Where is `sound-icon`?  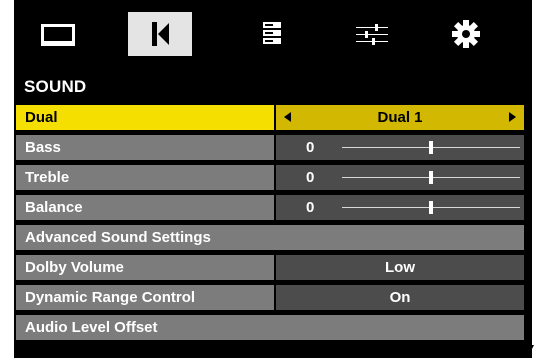
sound-icon is located at coordinates (160, 34).